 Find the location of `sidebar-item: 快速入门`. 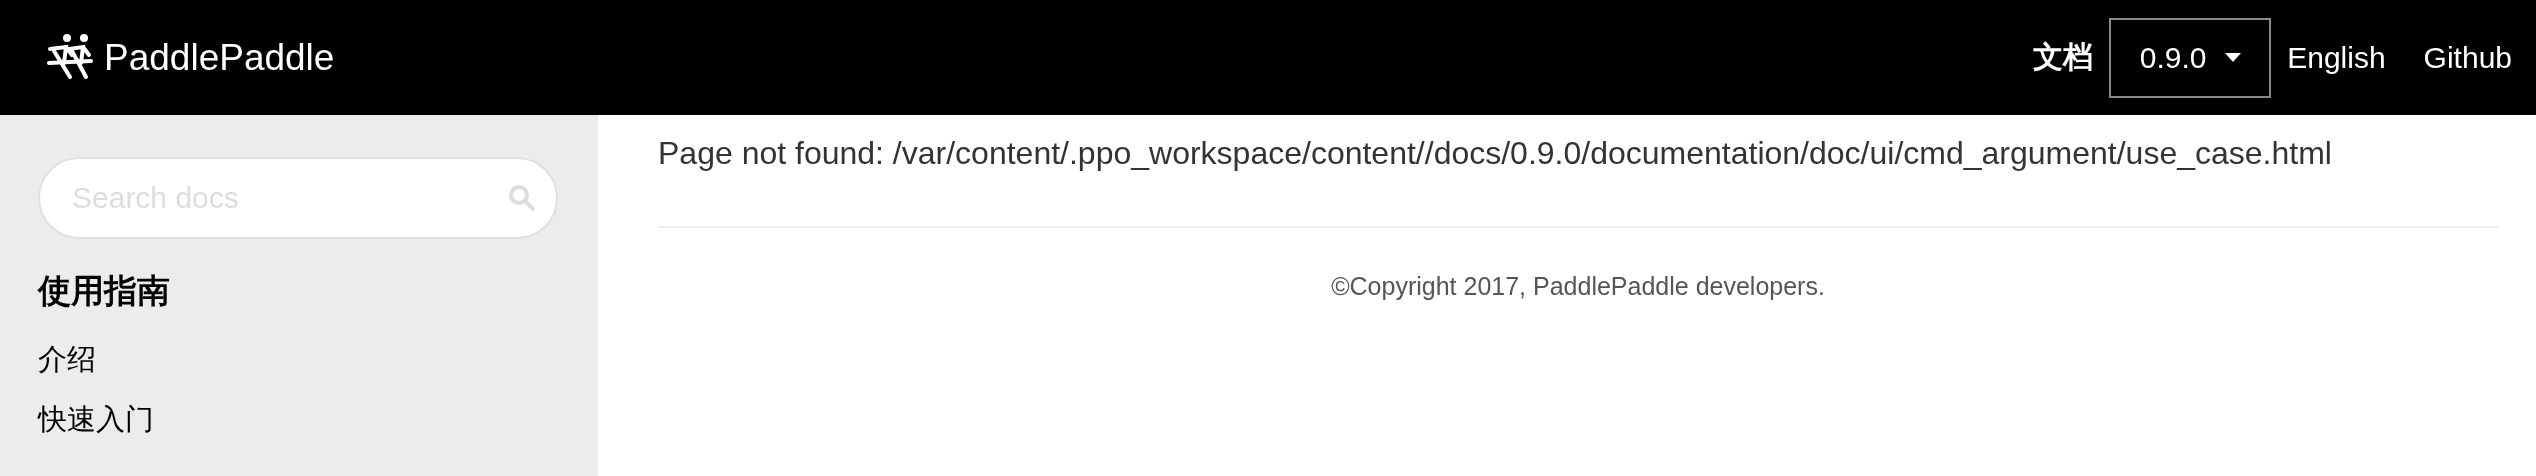

sidebar-item: 快速入门 is located at coordinates (318, 419).